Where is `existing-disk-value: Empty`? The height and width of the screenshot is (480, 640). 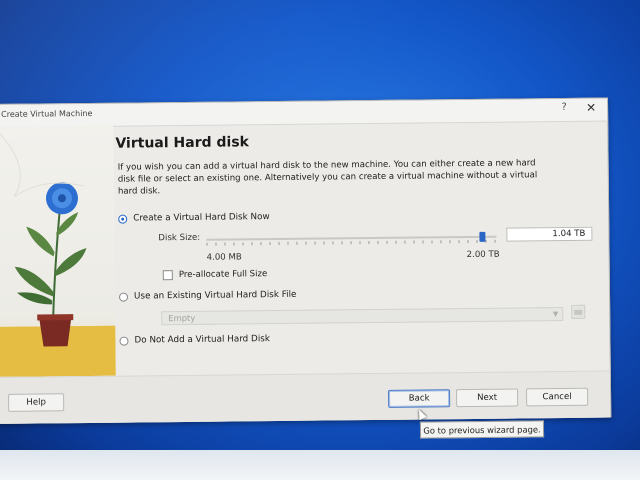 existing-disk-value: Empty is located at coordinates (182, 318).